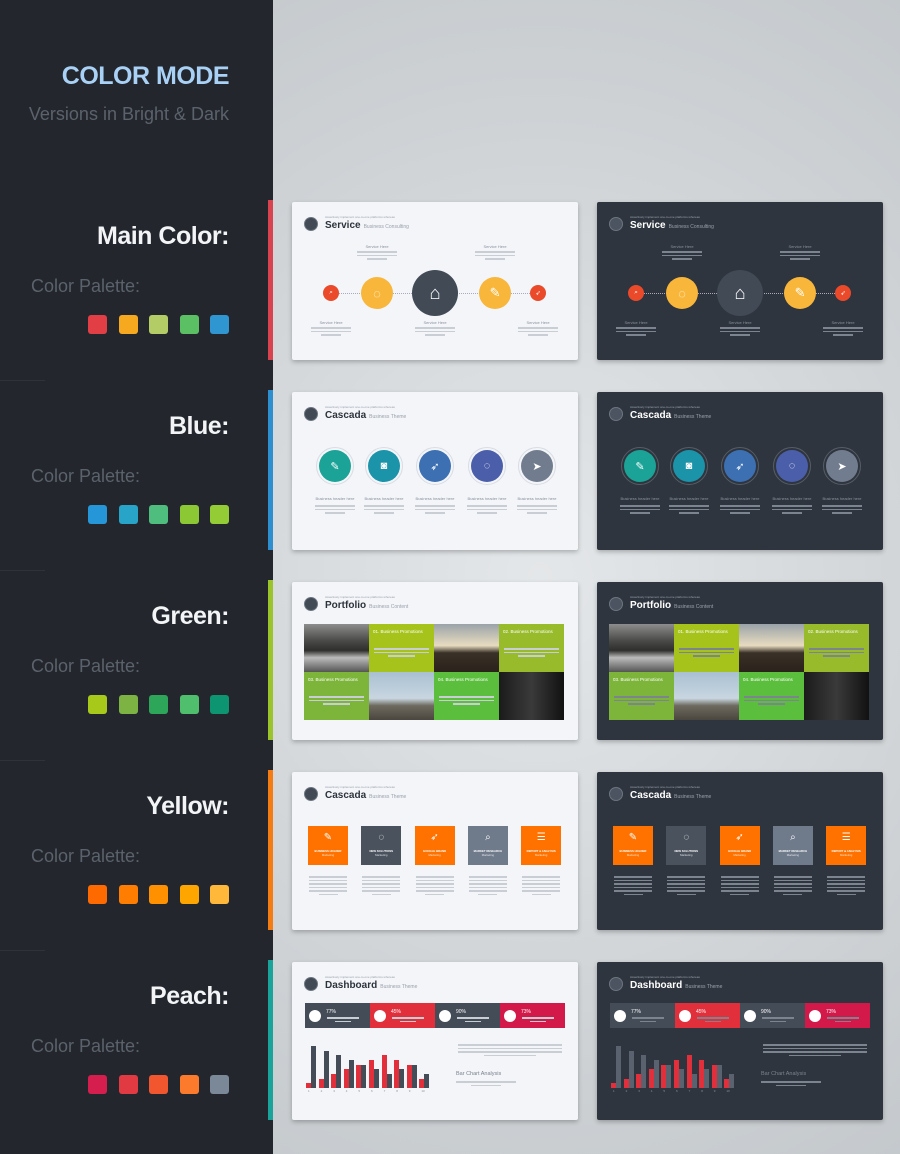 The image size is (900, 1154). I want to click on stat-text: 90%, so click(473, 1015).